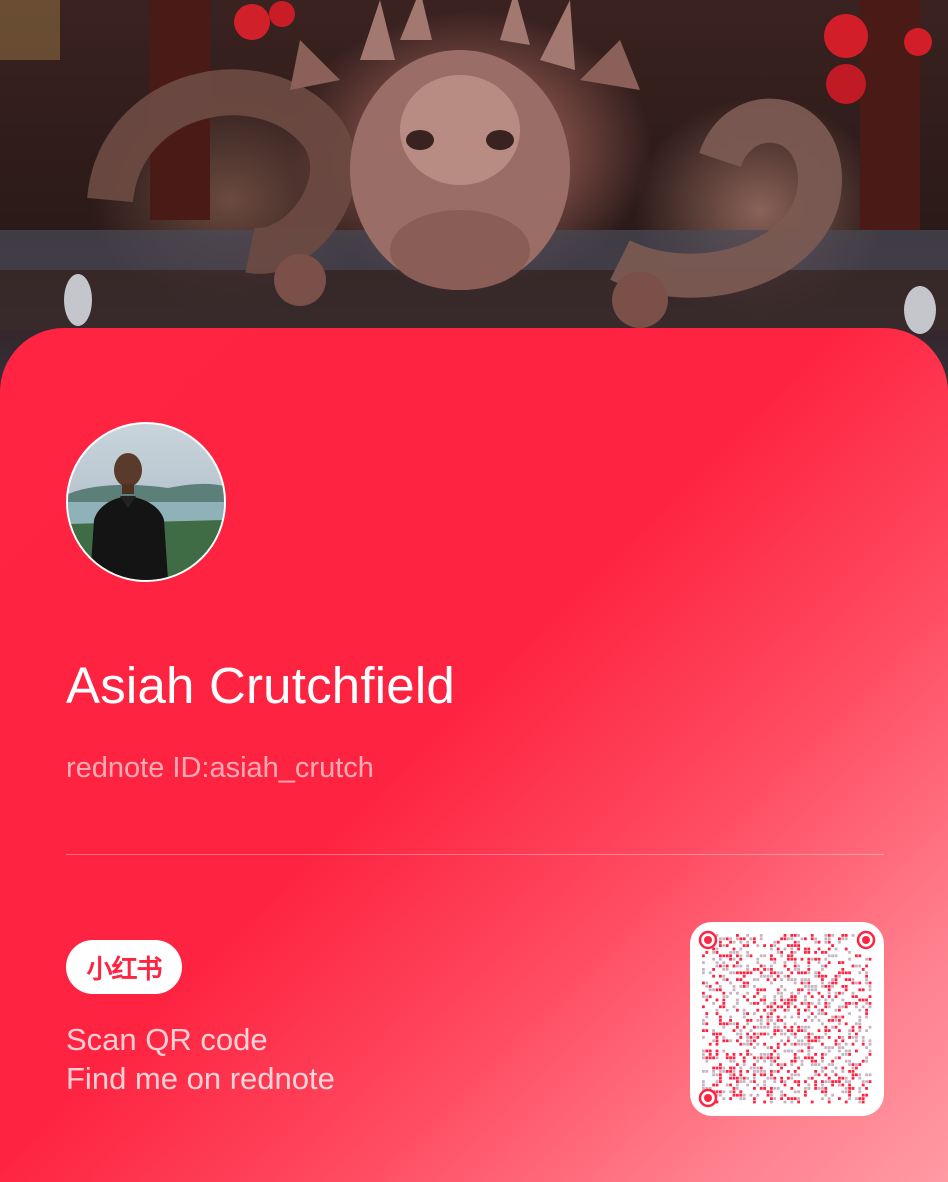 This screenshot has height=1182, width=948. Describe the element at coordinates (260, 685) in the screenshot. I see `user-name: Asiah Crutchfield` at that location.